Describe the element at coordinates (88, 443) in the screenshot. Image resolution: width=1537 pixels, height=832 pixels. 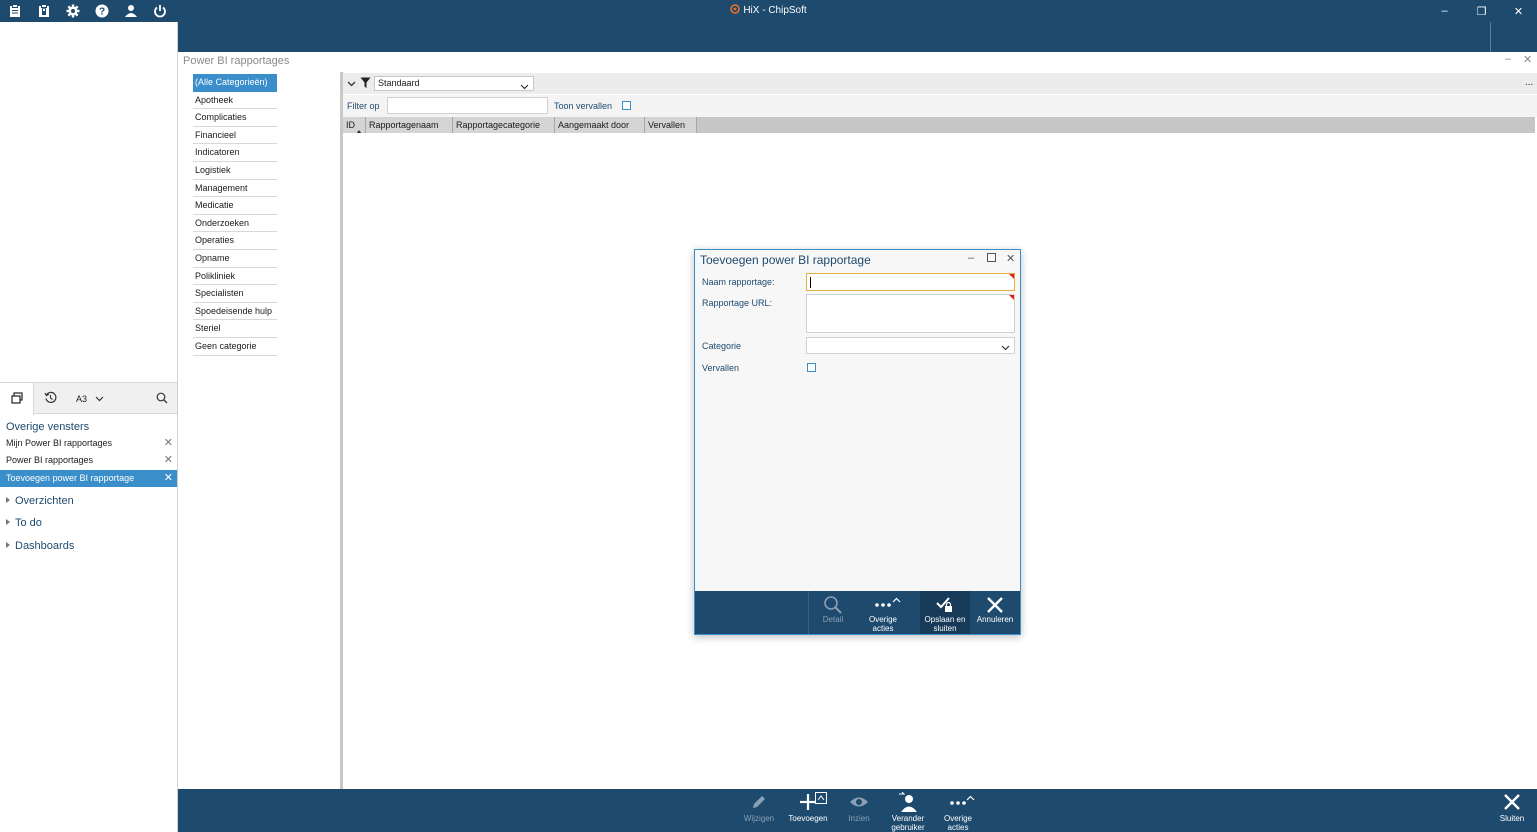
I see `window-item: Mijn Power BI rapportages ✕` at that location.